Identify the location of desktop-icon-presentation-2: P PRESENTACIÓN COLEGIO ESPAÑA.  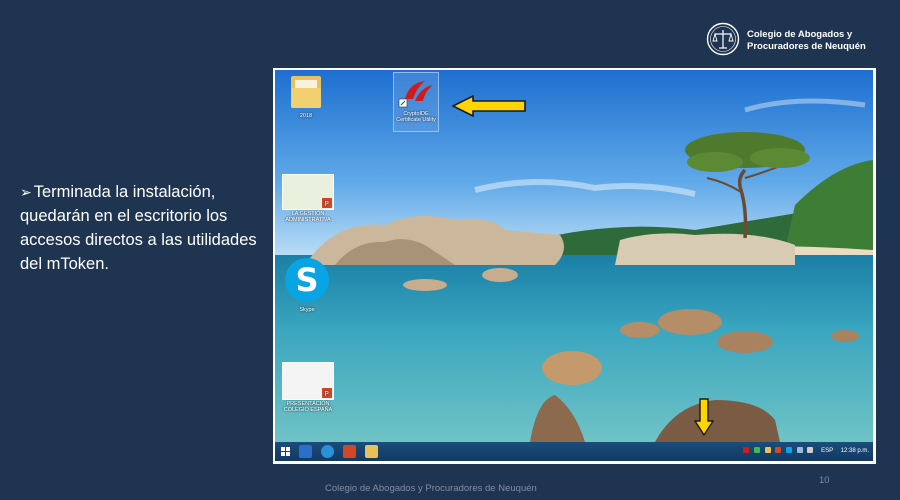
(308, 387).